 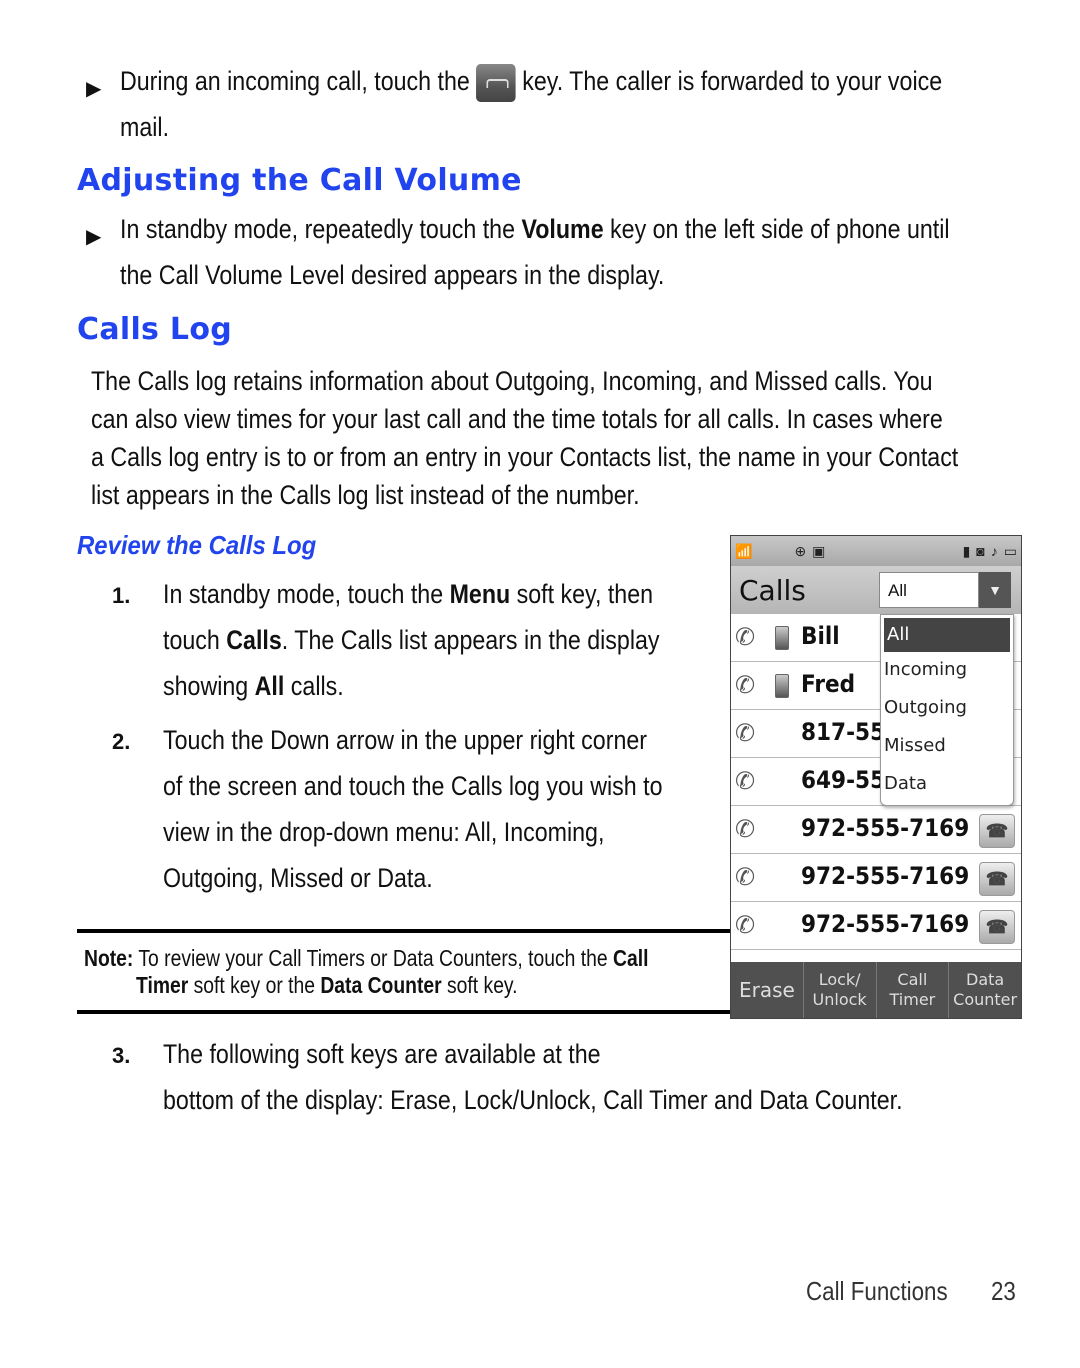 I want to click on text: calls., so click(x=314, y=686).